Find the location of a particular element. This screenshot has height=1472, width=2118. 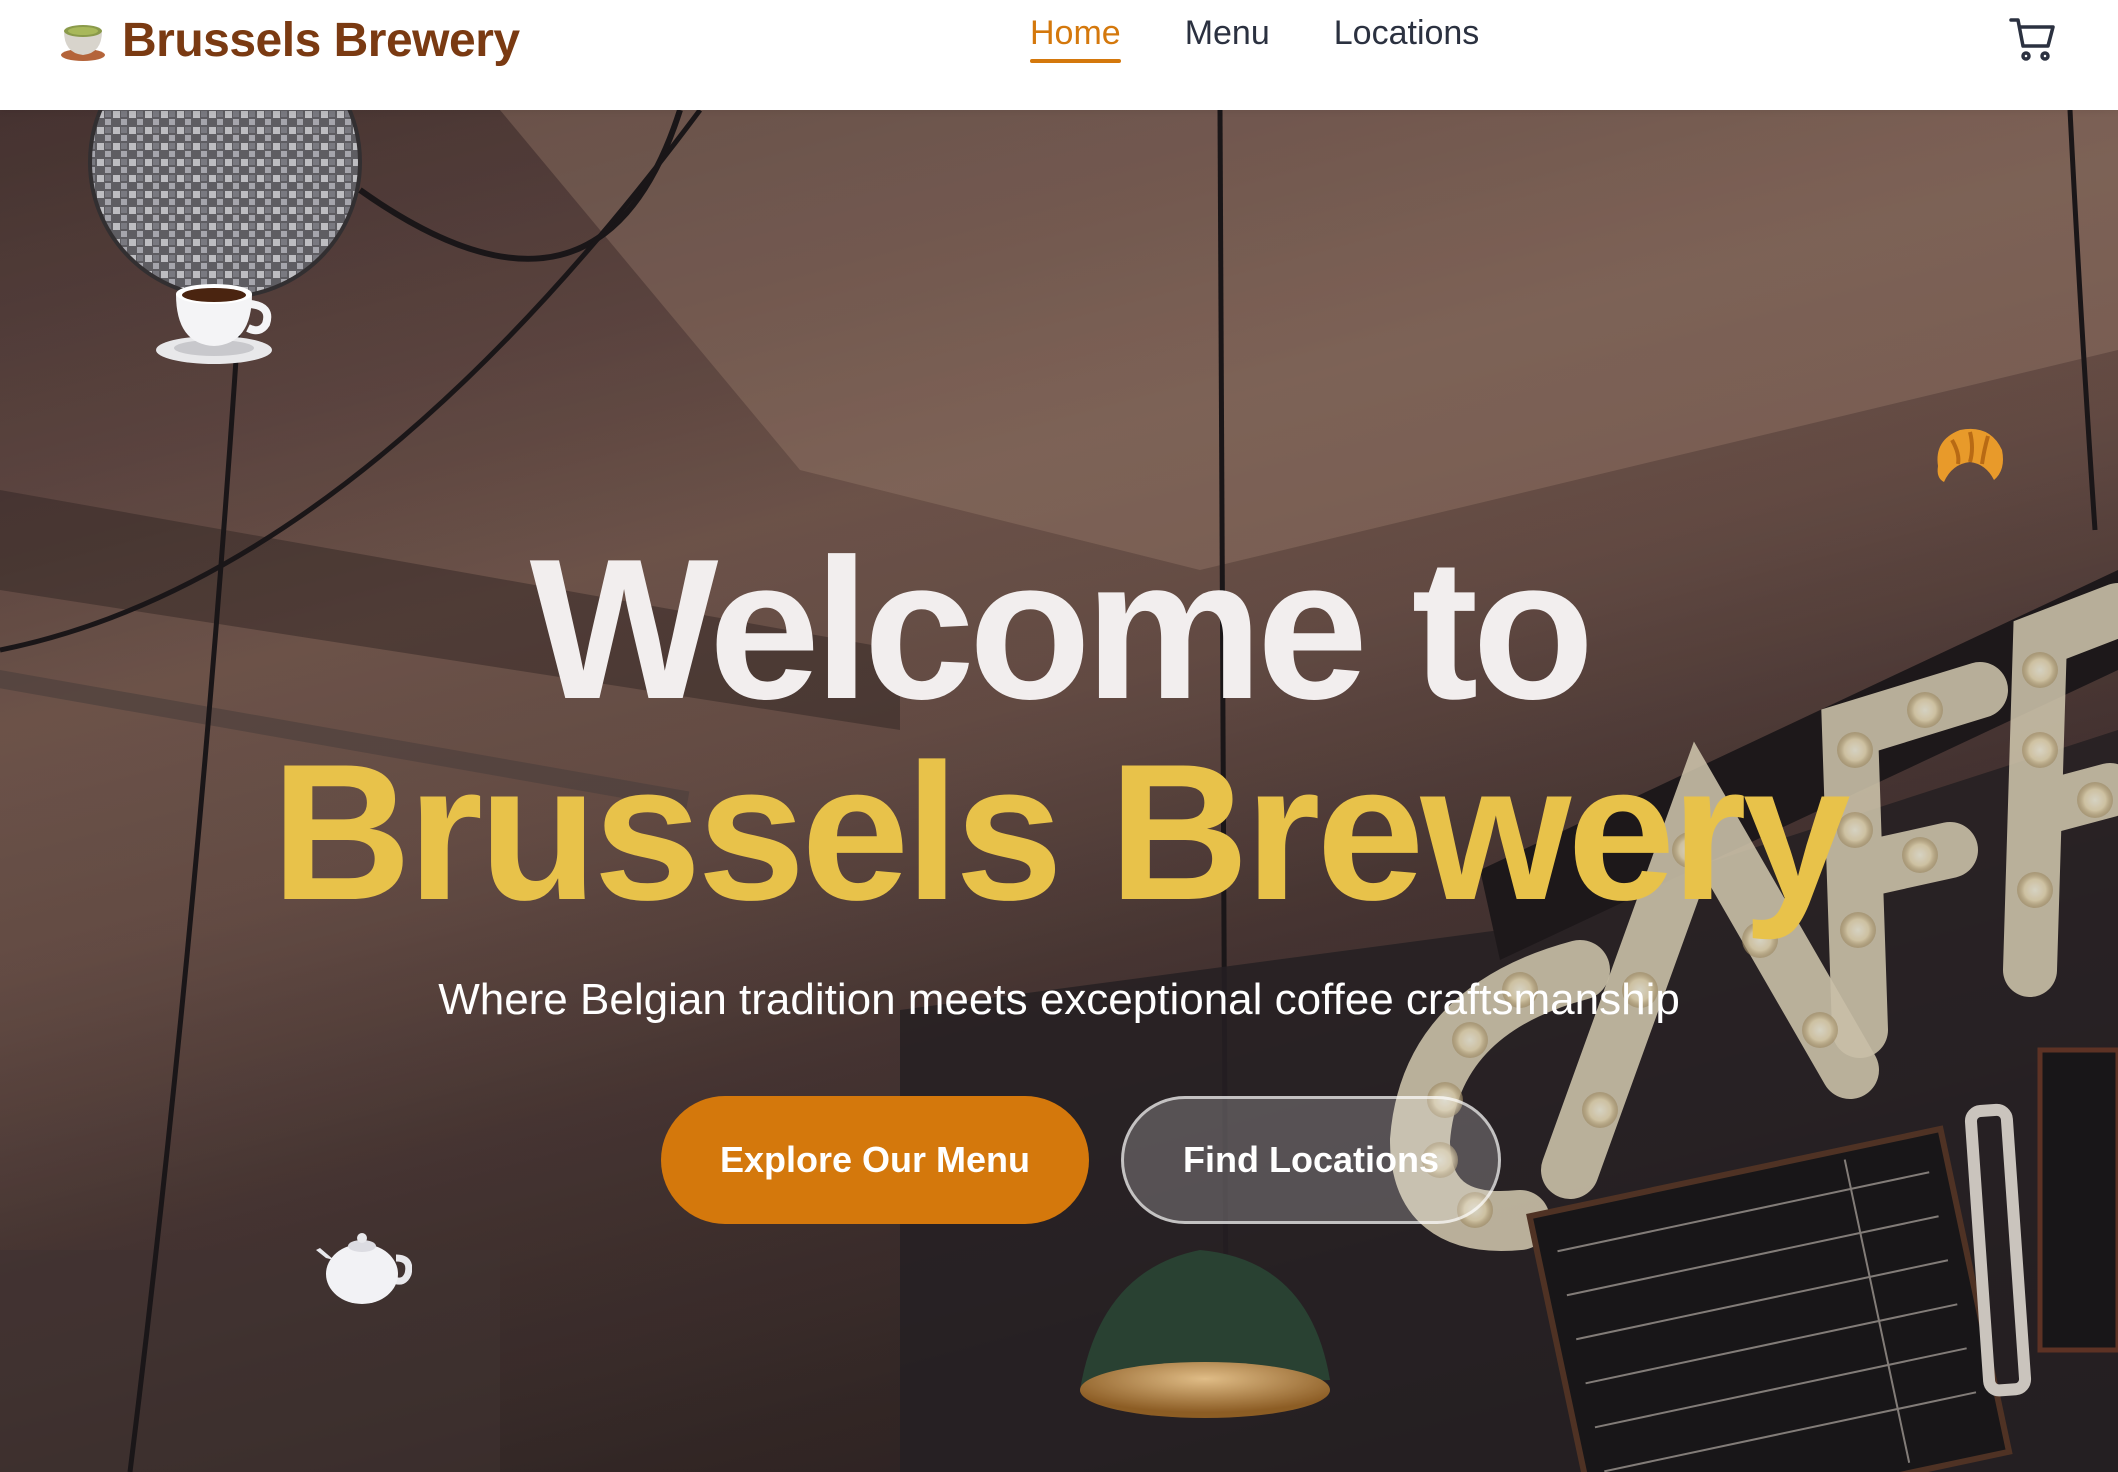

teapot-icon is located at coordinates (364, 1270).